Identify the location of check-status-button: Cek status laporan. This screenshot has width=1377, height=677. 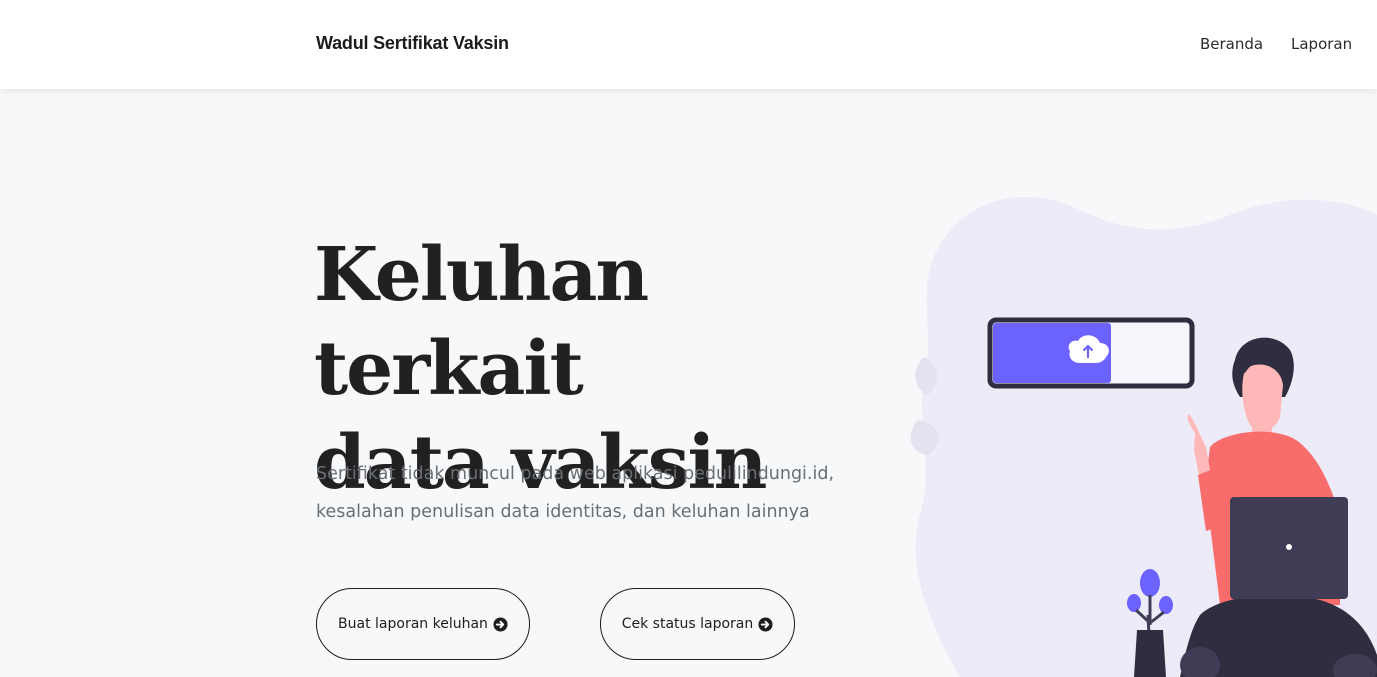
(697, 624).